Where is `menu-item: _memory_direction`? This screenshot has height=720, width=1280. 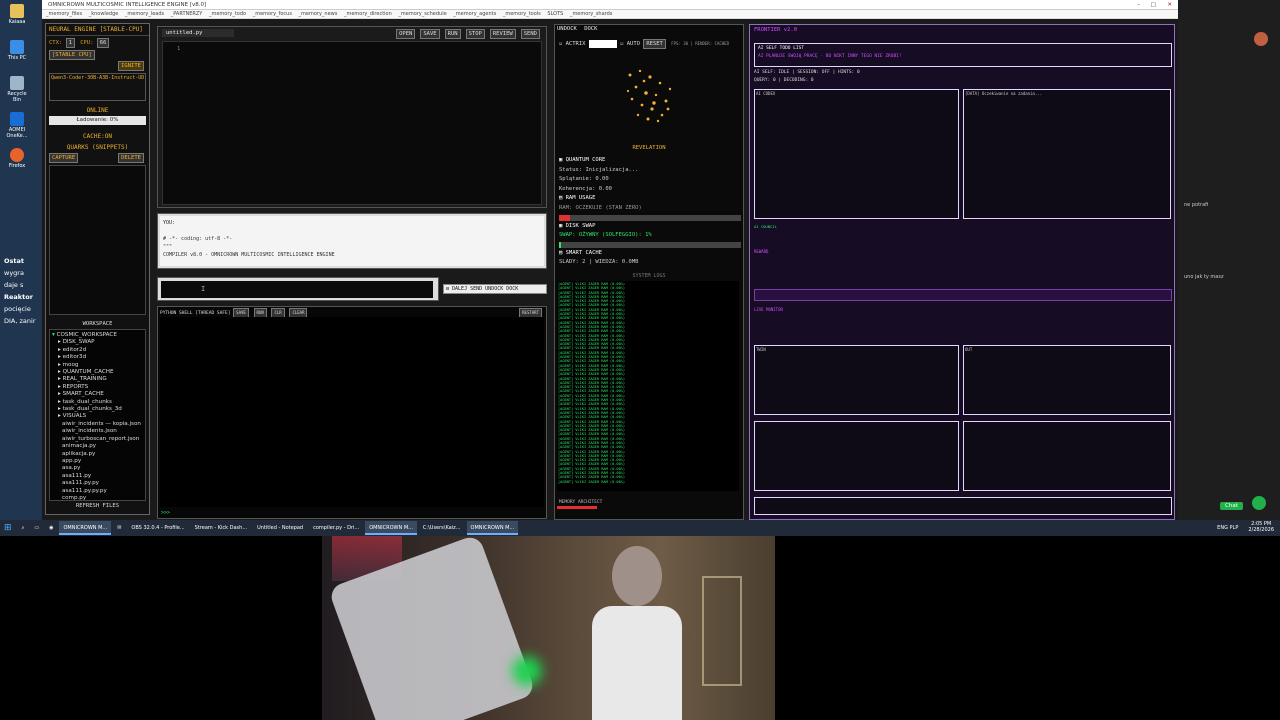 menu-item: _memory_direction is located at coordinates (368, 14).